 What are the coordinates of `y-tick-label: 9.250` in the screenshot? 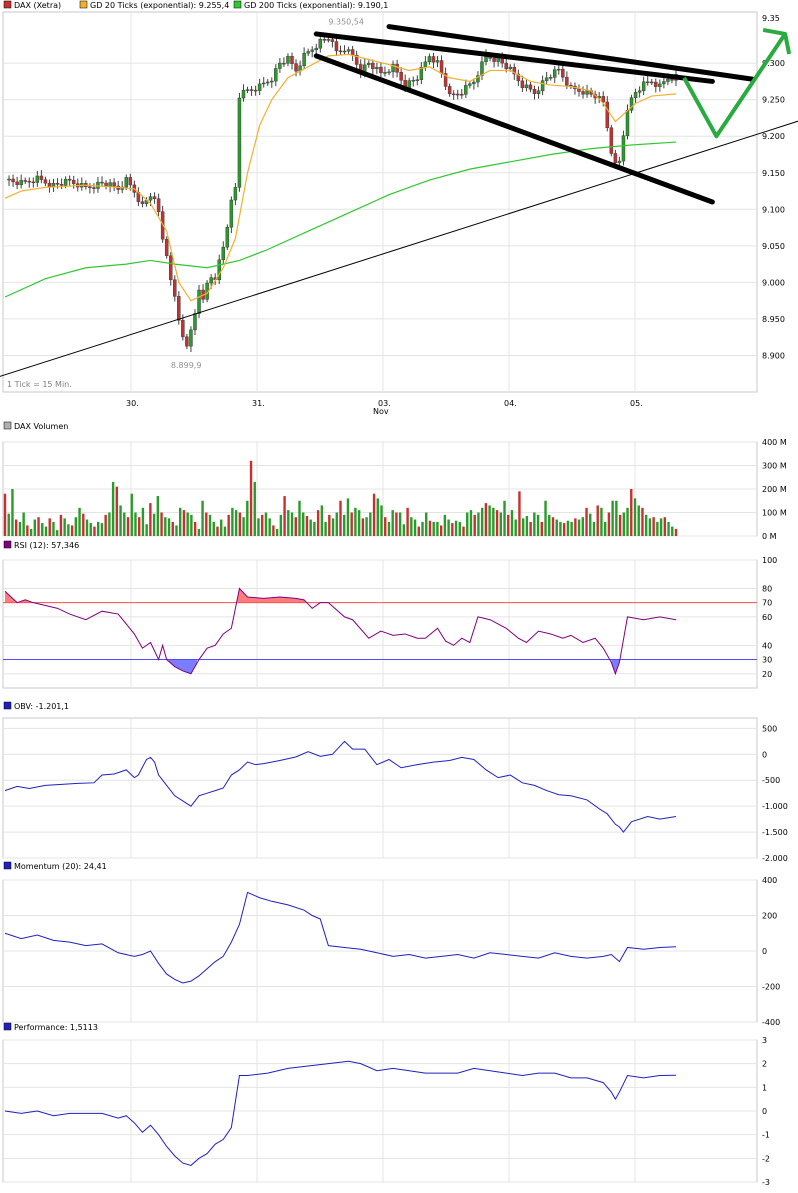 It's located at (773, 100).